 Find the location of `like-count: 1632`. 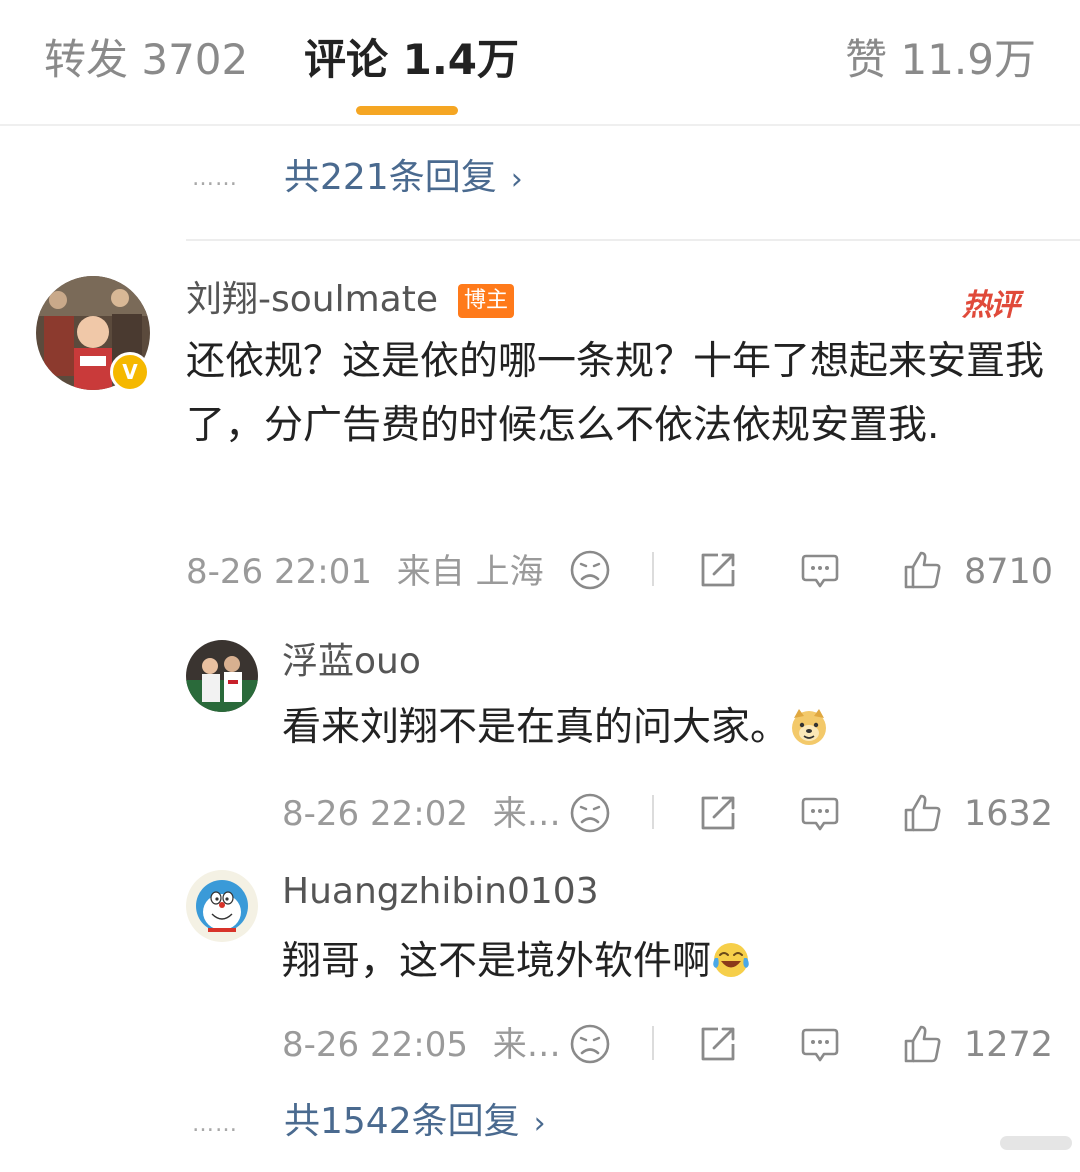

like-count: 1632 is located at coordinates (1009, 814).